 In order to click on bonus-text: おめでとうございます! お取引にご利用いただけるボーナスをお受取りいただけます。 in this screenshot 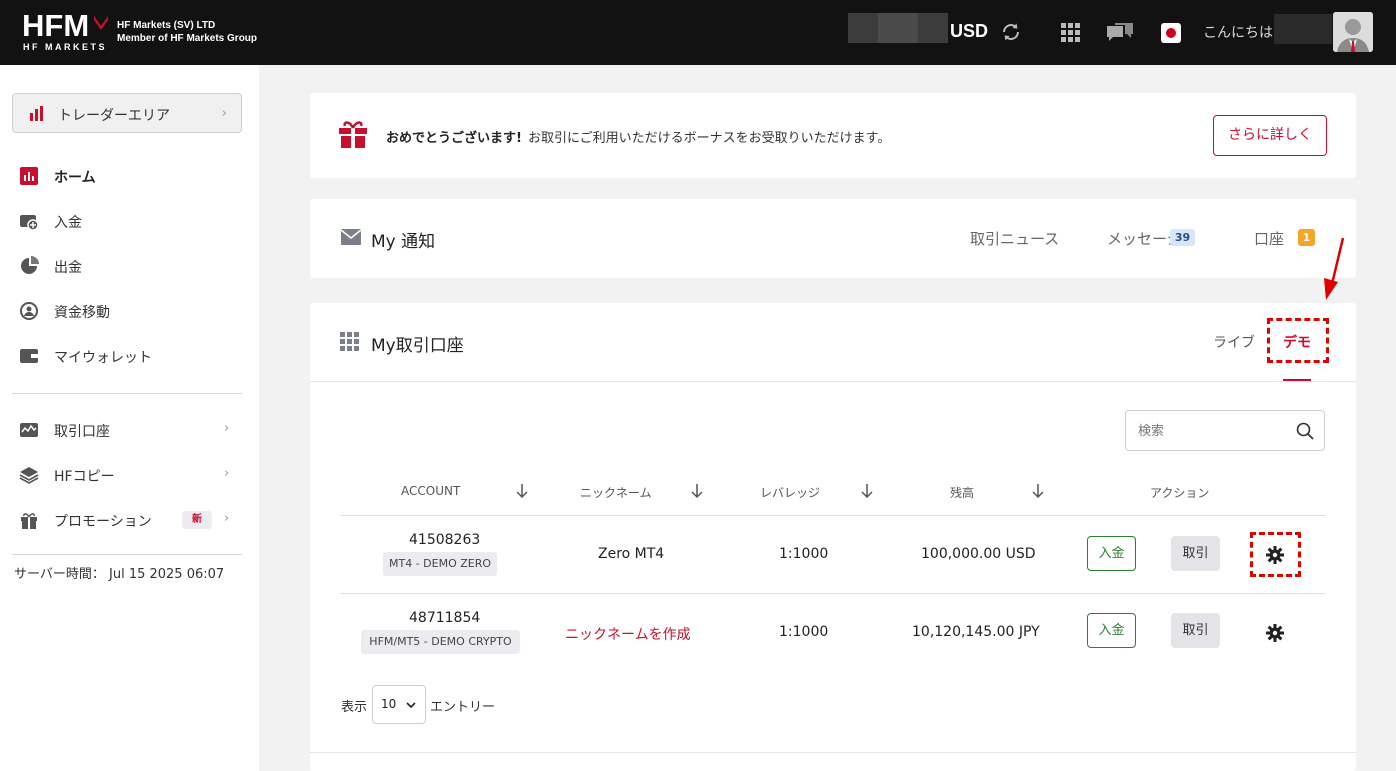, I will do `click(638, 136)`.